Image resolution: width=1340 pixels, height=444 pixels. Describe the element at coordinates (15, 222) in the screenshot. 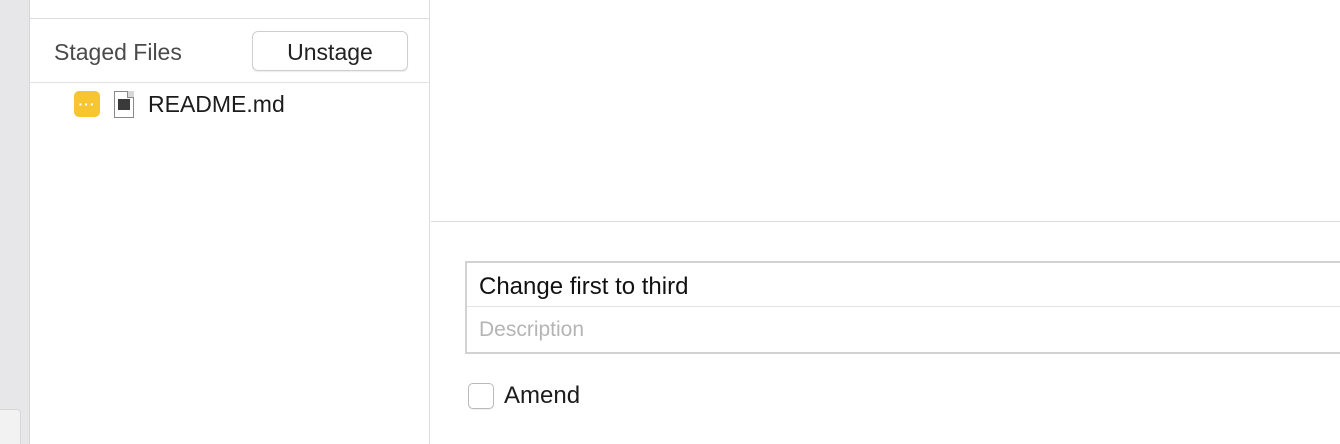

I see `left-gutter` at that location.